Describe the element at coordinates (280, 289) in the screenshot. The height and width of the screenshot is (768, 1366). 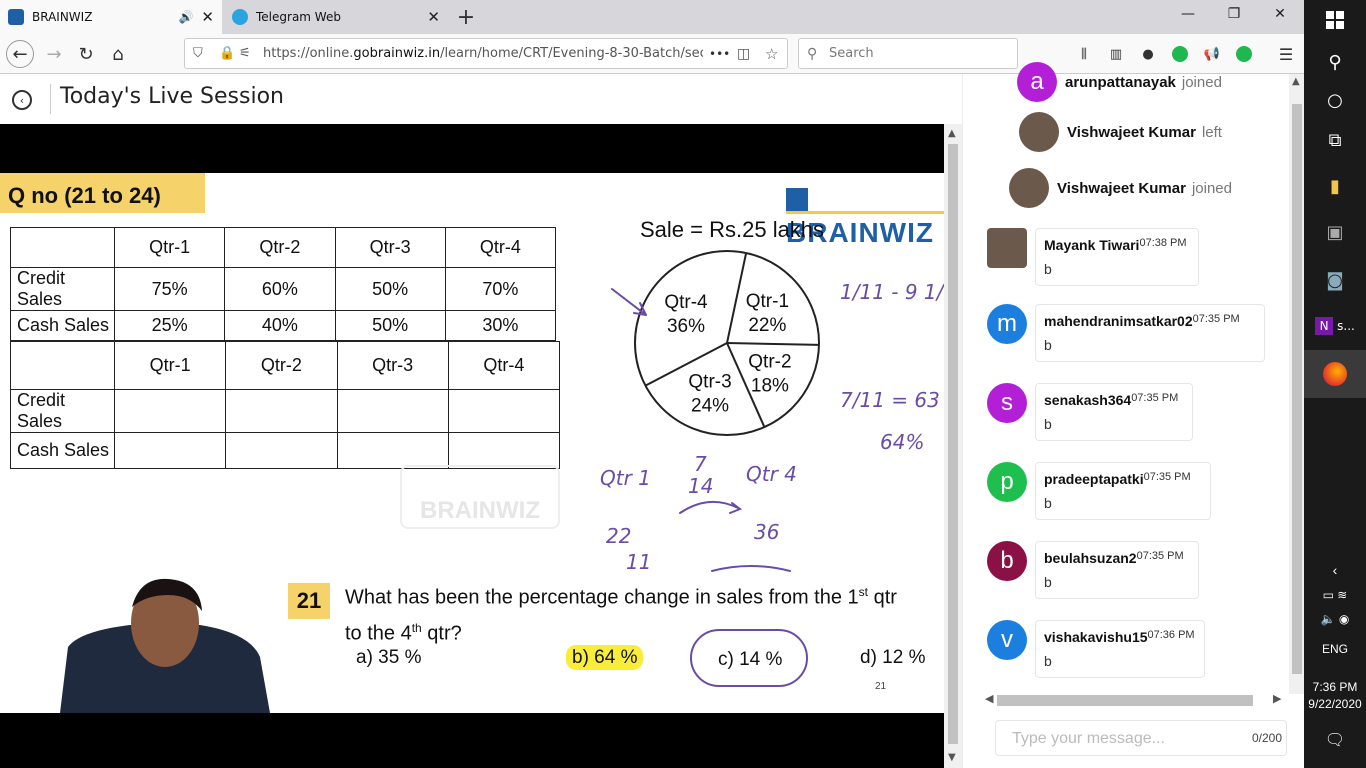
I see `table-cell: 60%` at that location.